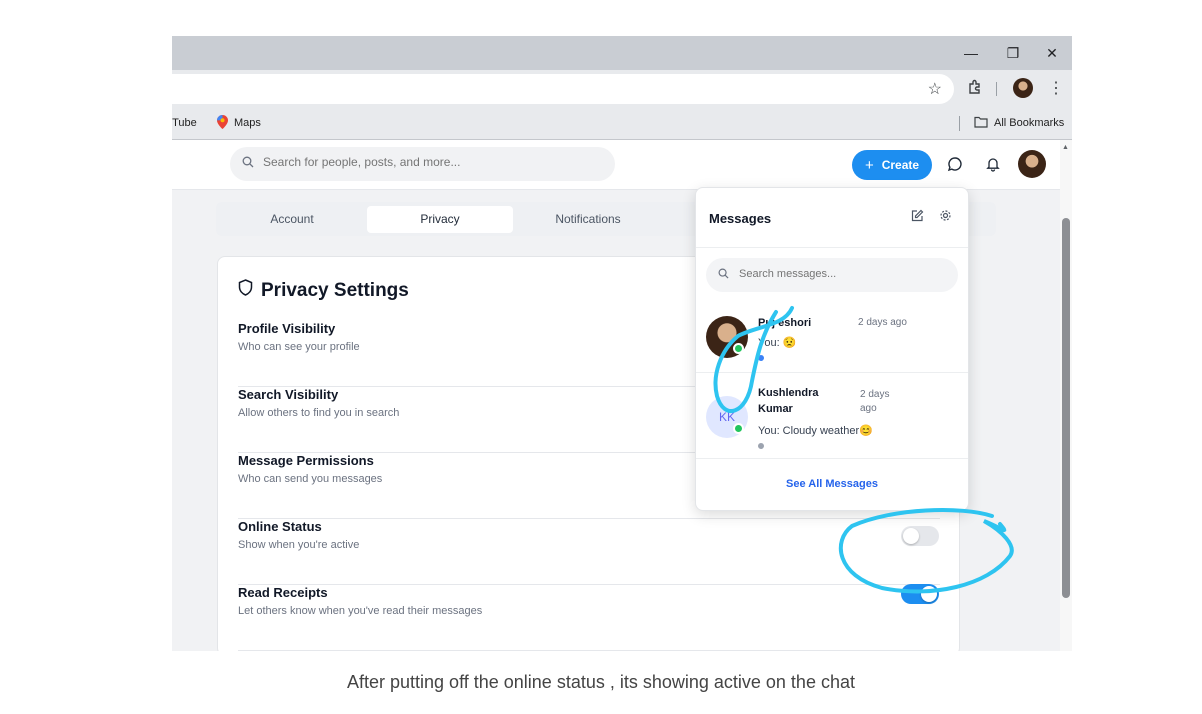 The image size is (1202, 714). I want to click on browser-toolbar: ☆ ⋮, so click(622, 89).